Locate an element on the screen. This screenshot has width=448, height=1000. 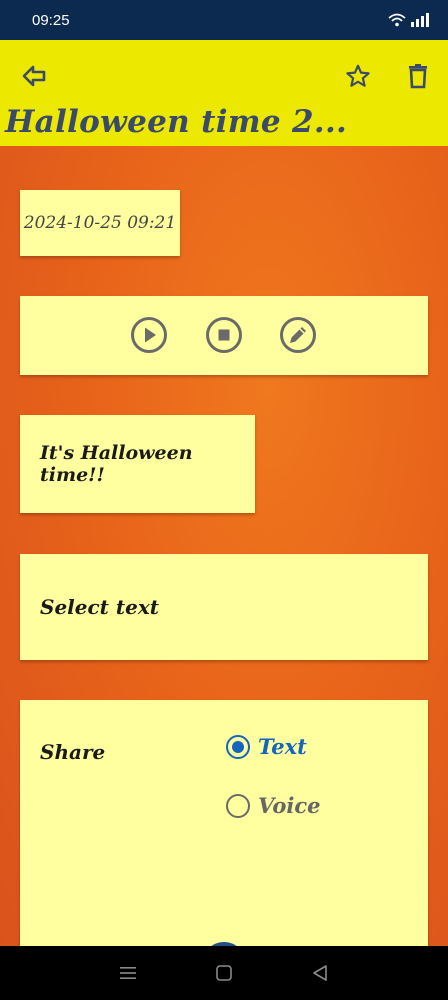
select-text-button: Select text is located at coordinates (224, 607).